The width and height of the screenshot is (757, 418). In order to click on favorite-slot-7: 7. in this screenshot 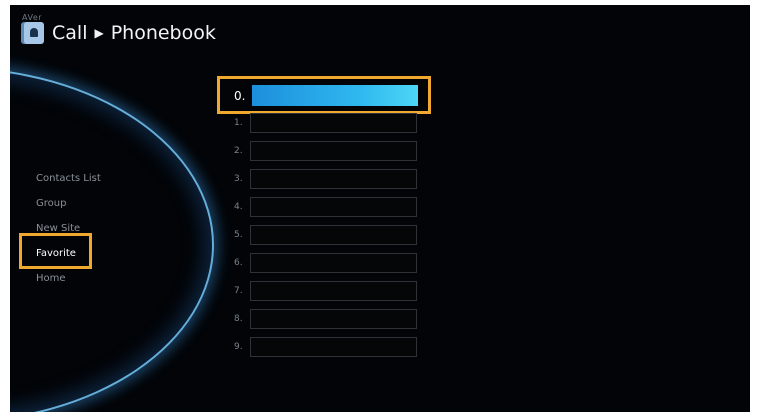, I will do `click(325, 291)`.